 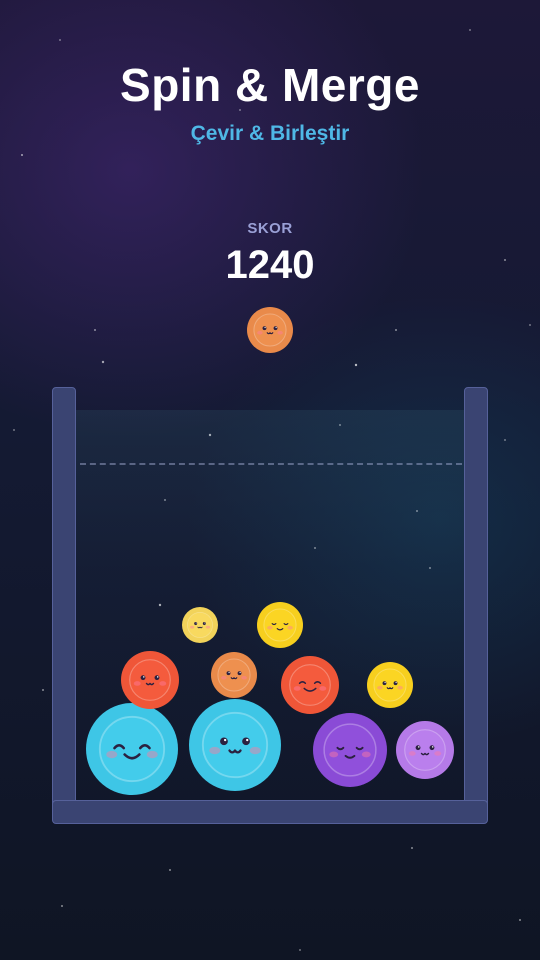 I want to click on ball-yellow-top, so click(x=280, y=625).